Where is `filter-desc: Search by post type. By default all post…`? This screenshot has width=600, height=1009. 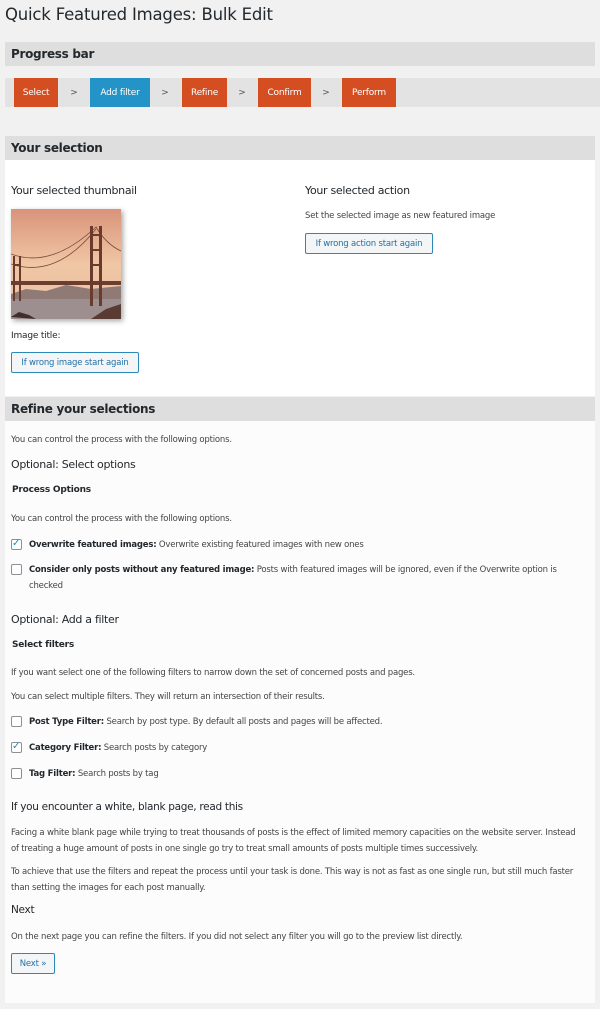
filter-desc: Search by post type. By default all post… is located at coordinates (244, 722).